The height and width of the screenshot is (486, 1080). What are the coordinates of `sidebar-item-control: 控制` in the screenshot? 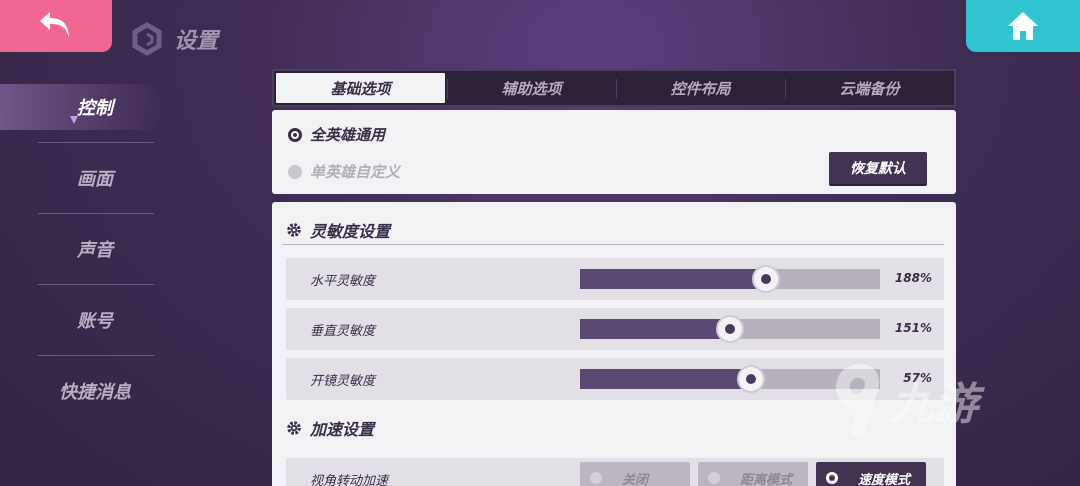 It's located at (95, 107).